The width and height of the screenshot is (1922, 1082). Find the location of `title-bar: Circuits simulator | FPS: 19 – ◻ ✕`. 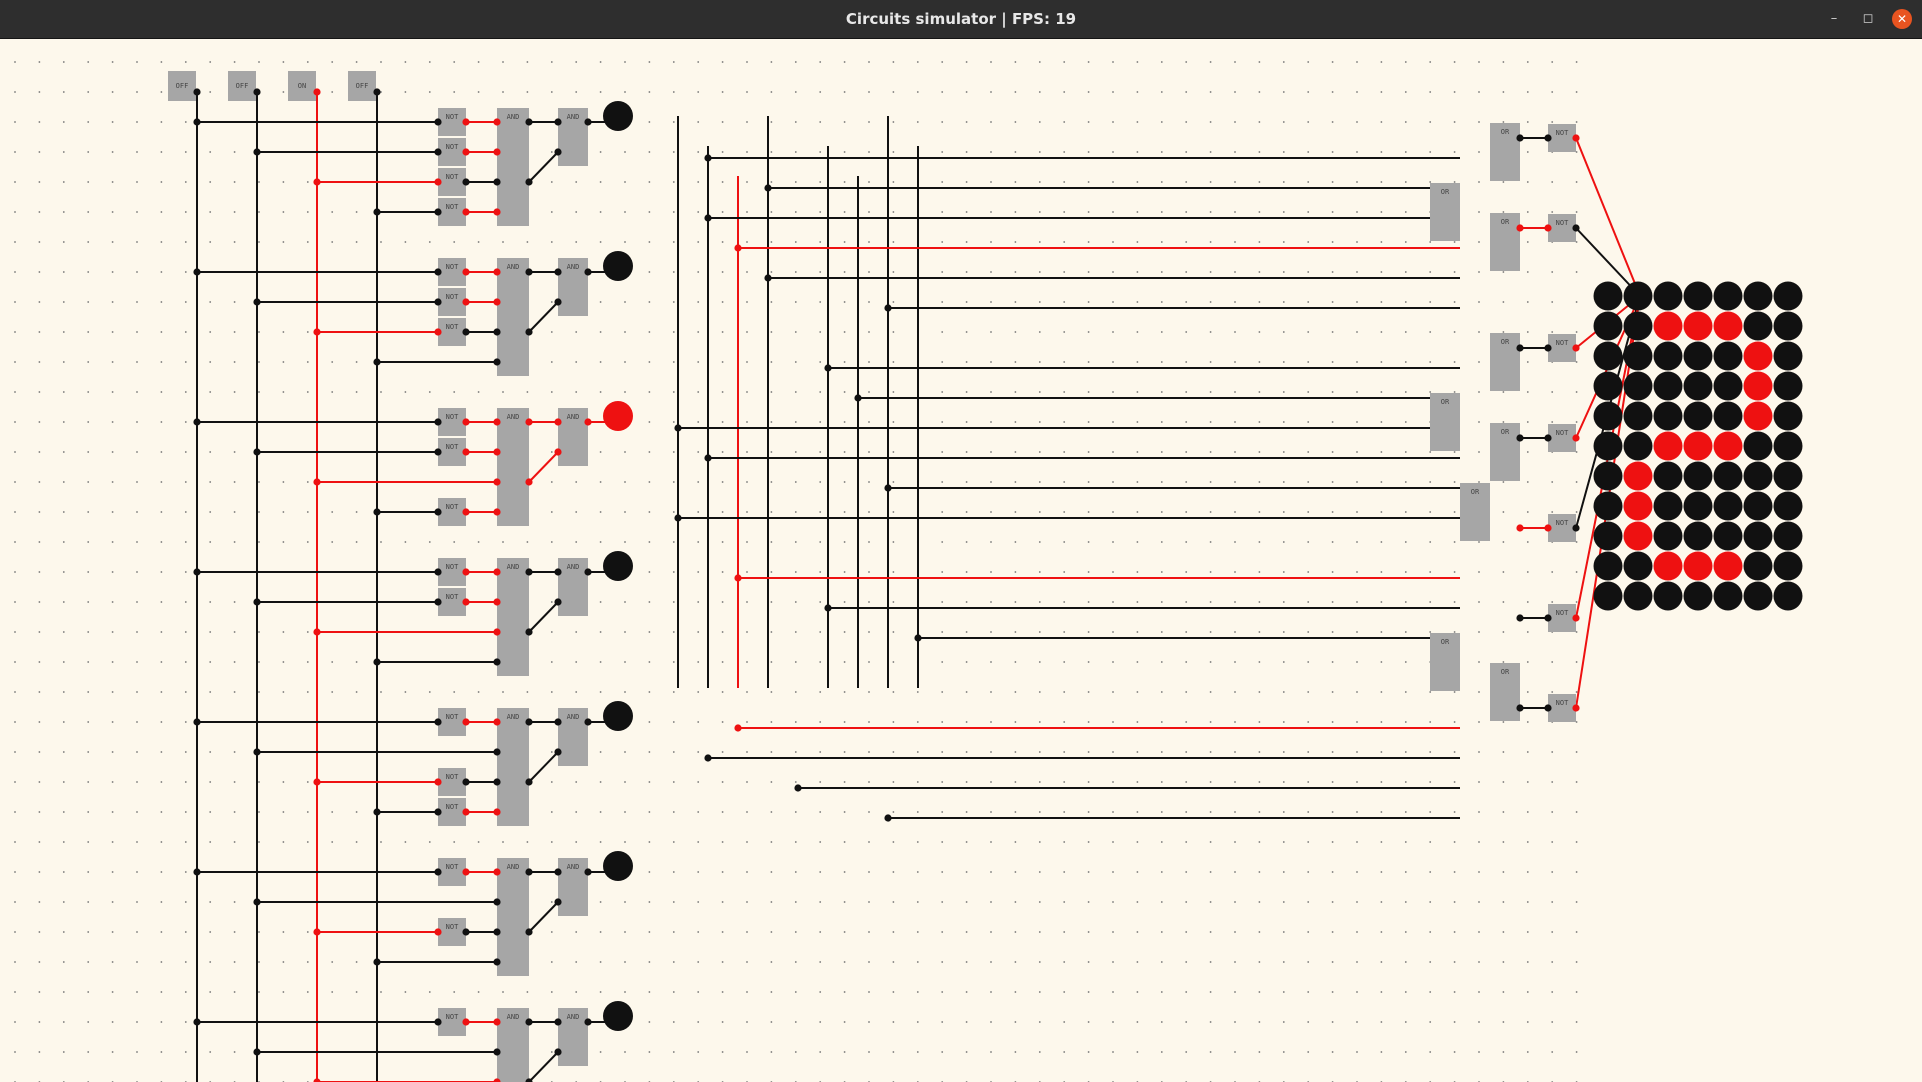

title-bar: Circuits simulator | FPS: 19 – ◻ ✕ is located at coordinates (961, 19).